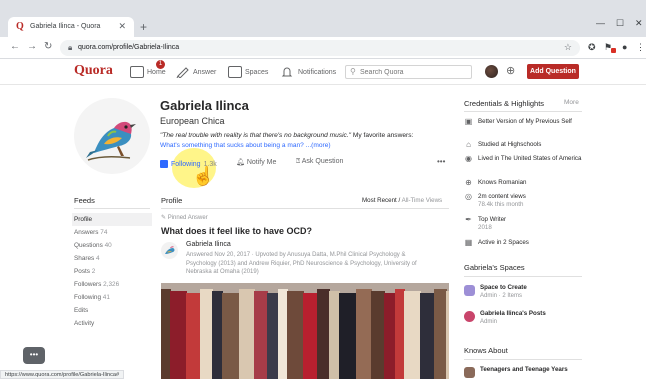 This screenshot has height=379, width=646. Describe the element at coordinates (241, 162) in the screenshot. I see `bell-icon: 🔔︎` at that location.